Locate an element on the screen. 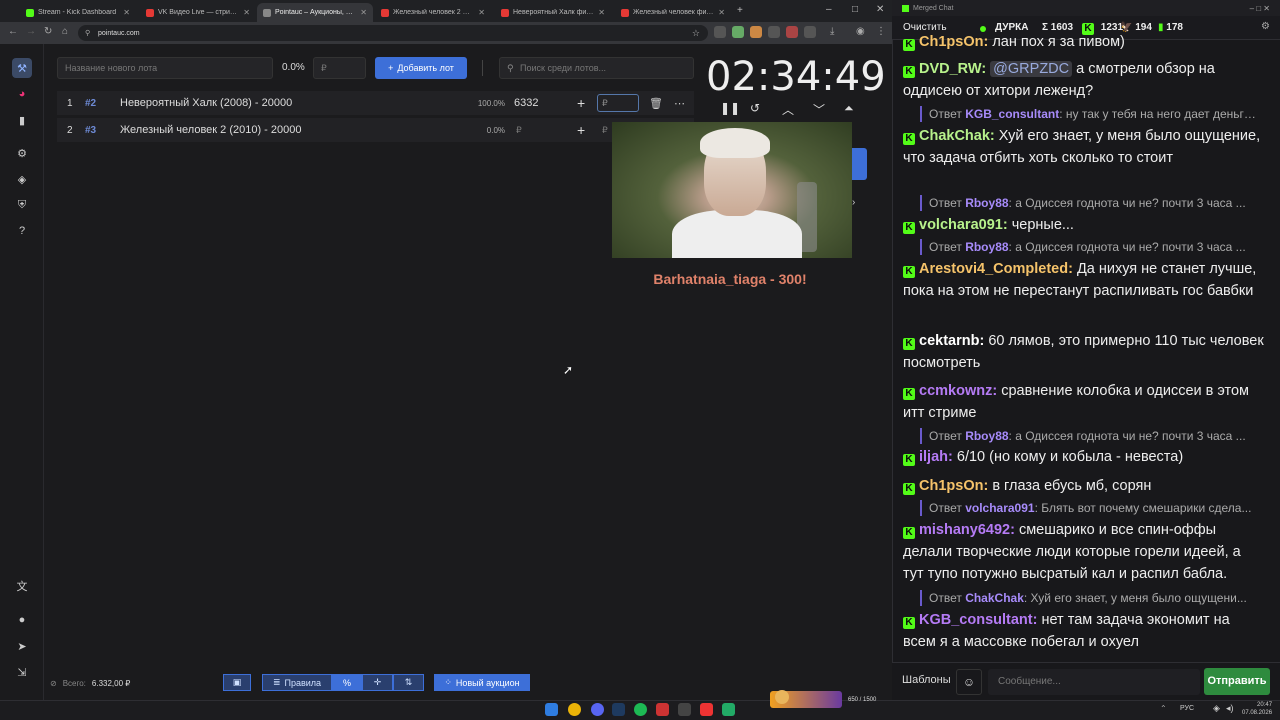 The image size is (1280, 720). volume-icon: ◂) is located at coordinates (1230, 708).